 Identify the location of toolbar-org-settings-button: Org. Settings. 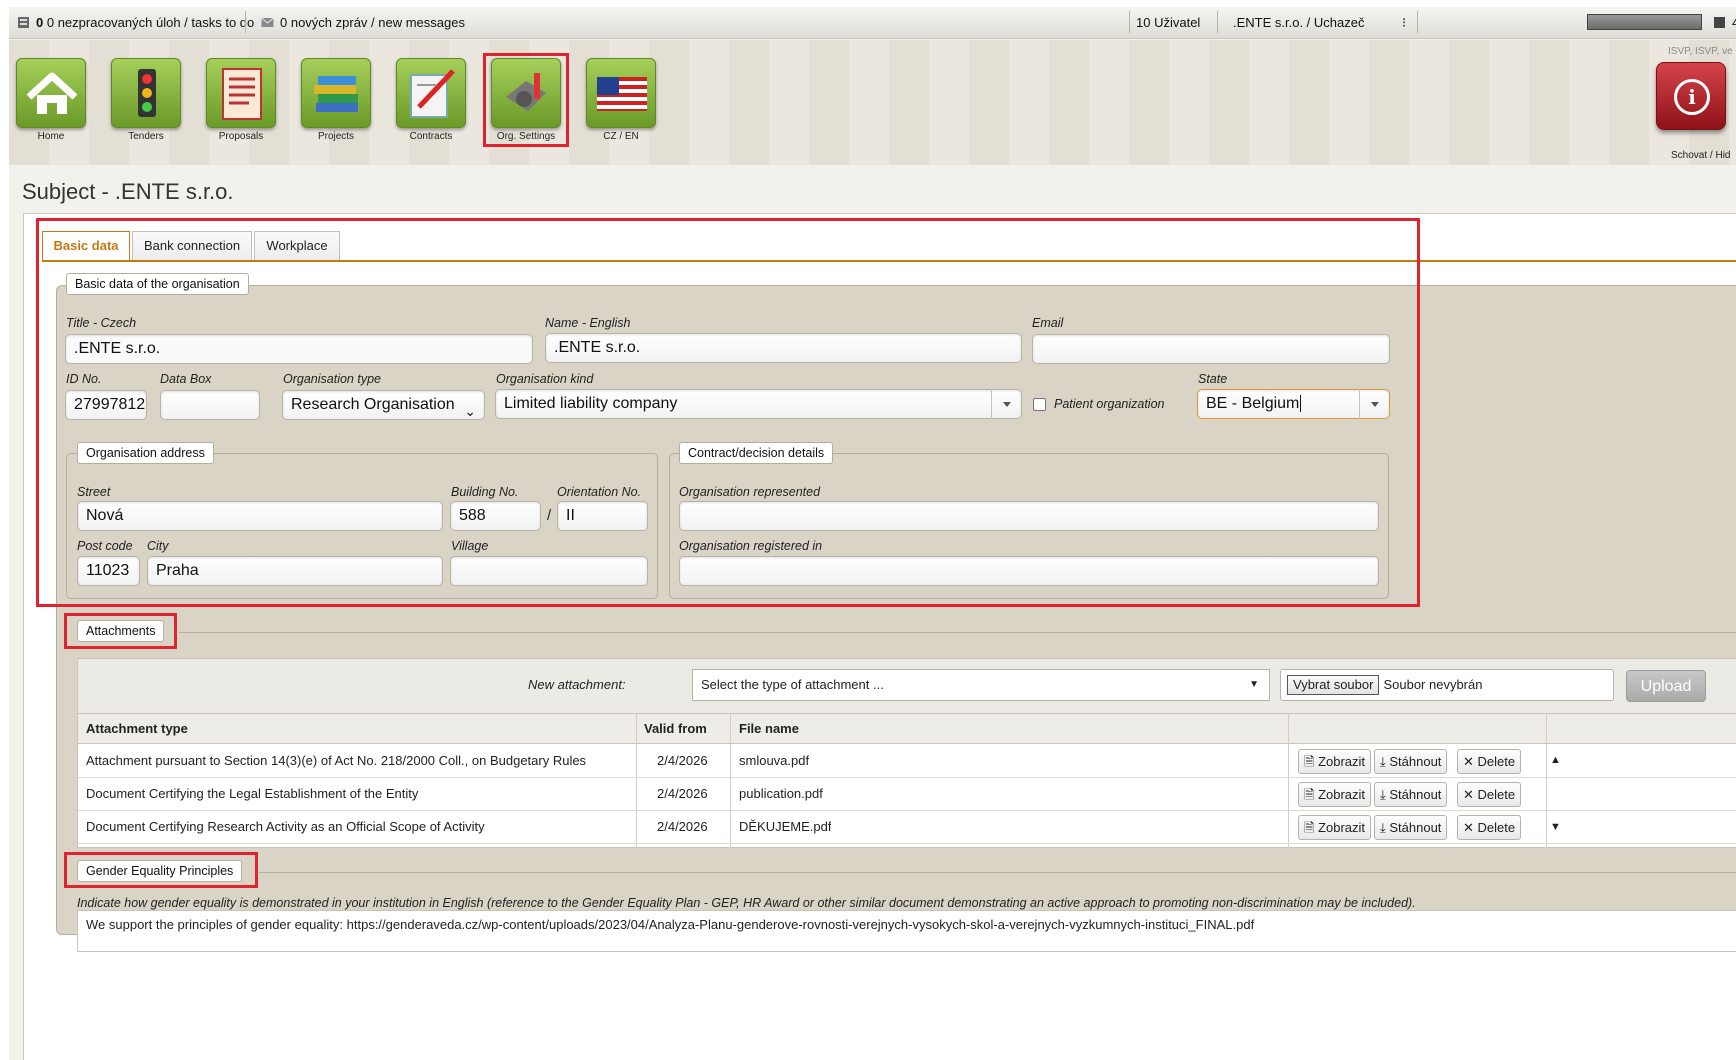
(526, 100).